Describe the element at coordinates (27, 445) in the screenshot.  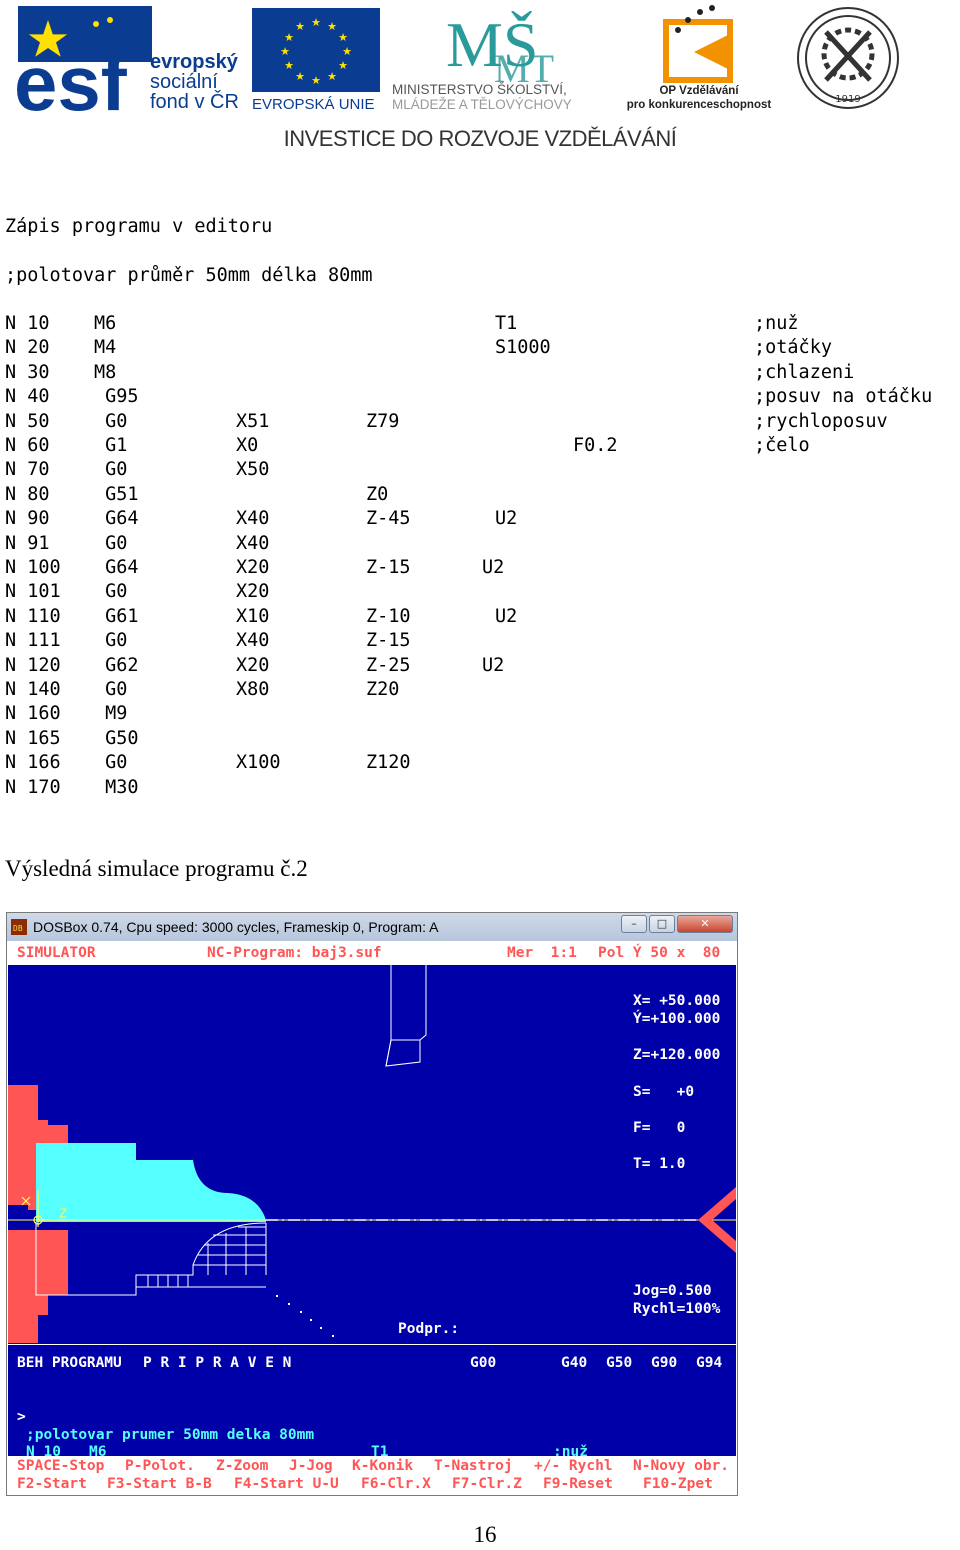
I see `program-line-number: N 60` at that location.